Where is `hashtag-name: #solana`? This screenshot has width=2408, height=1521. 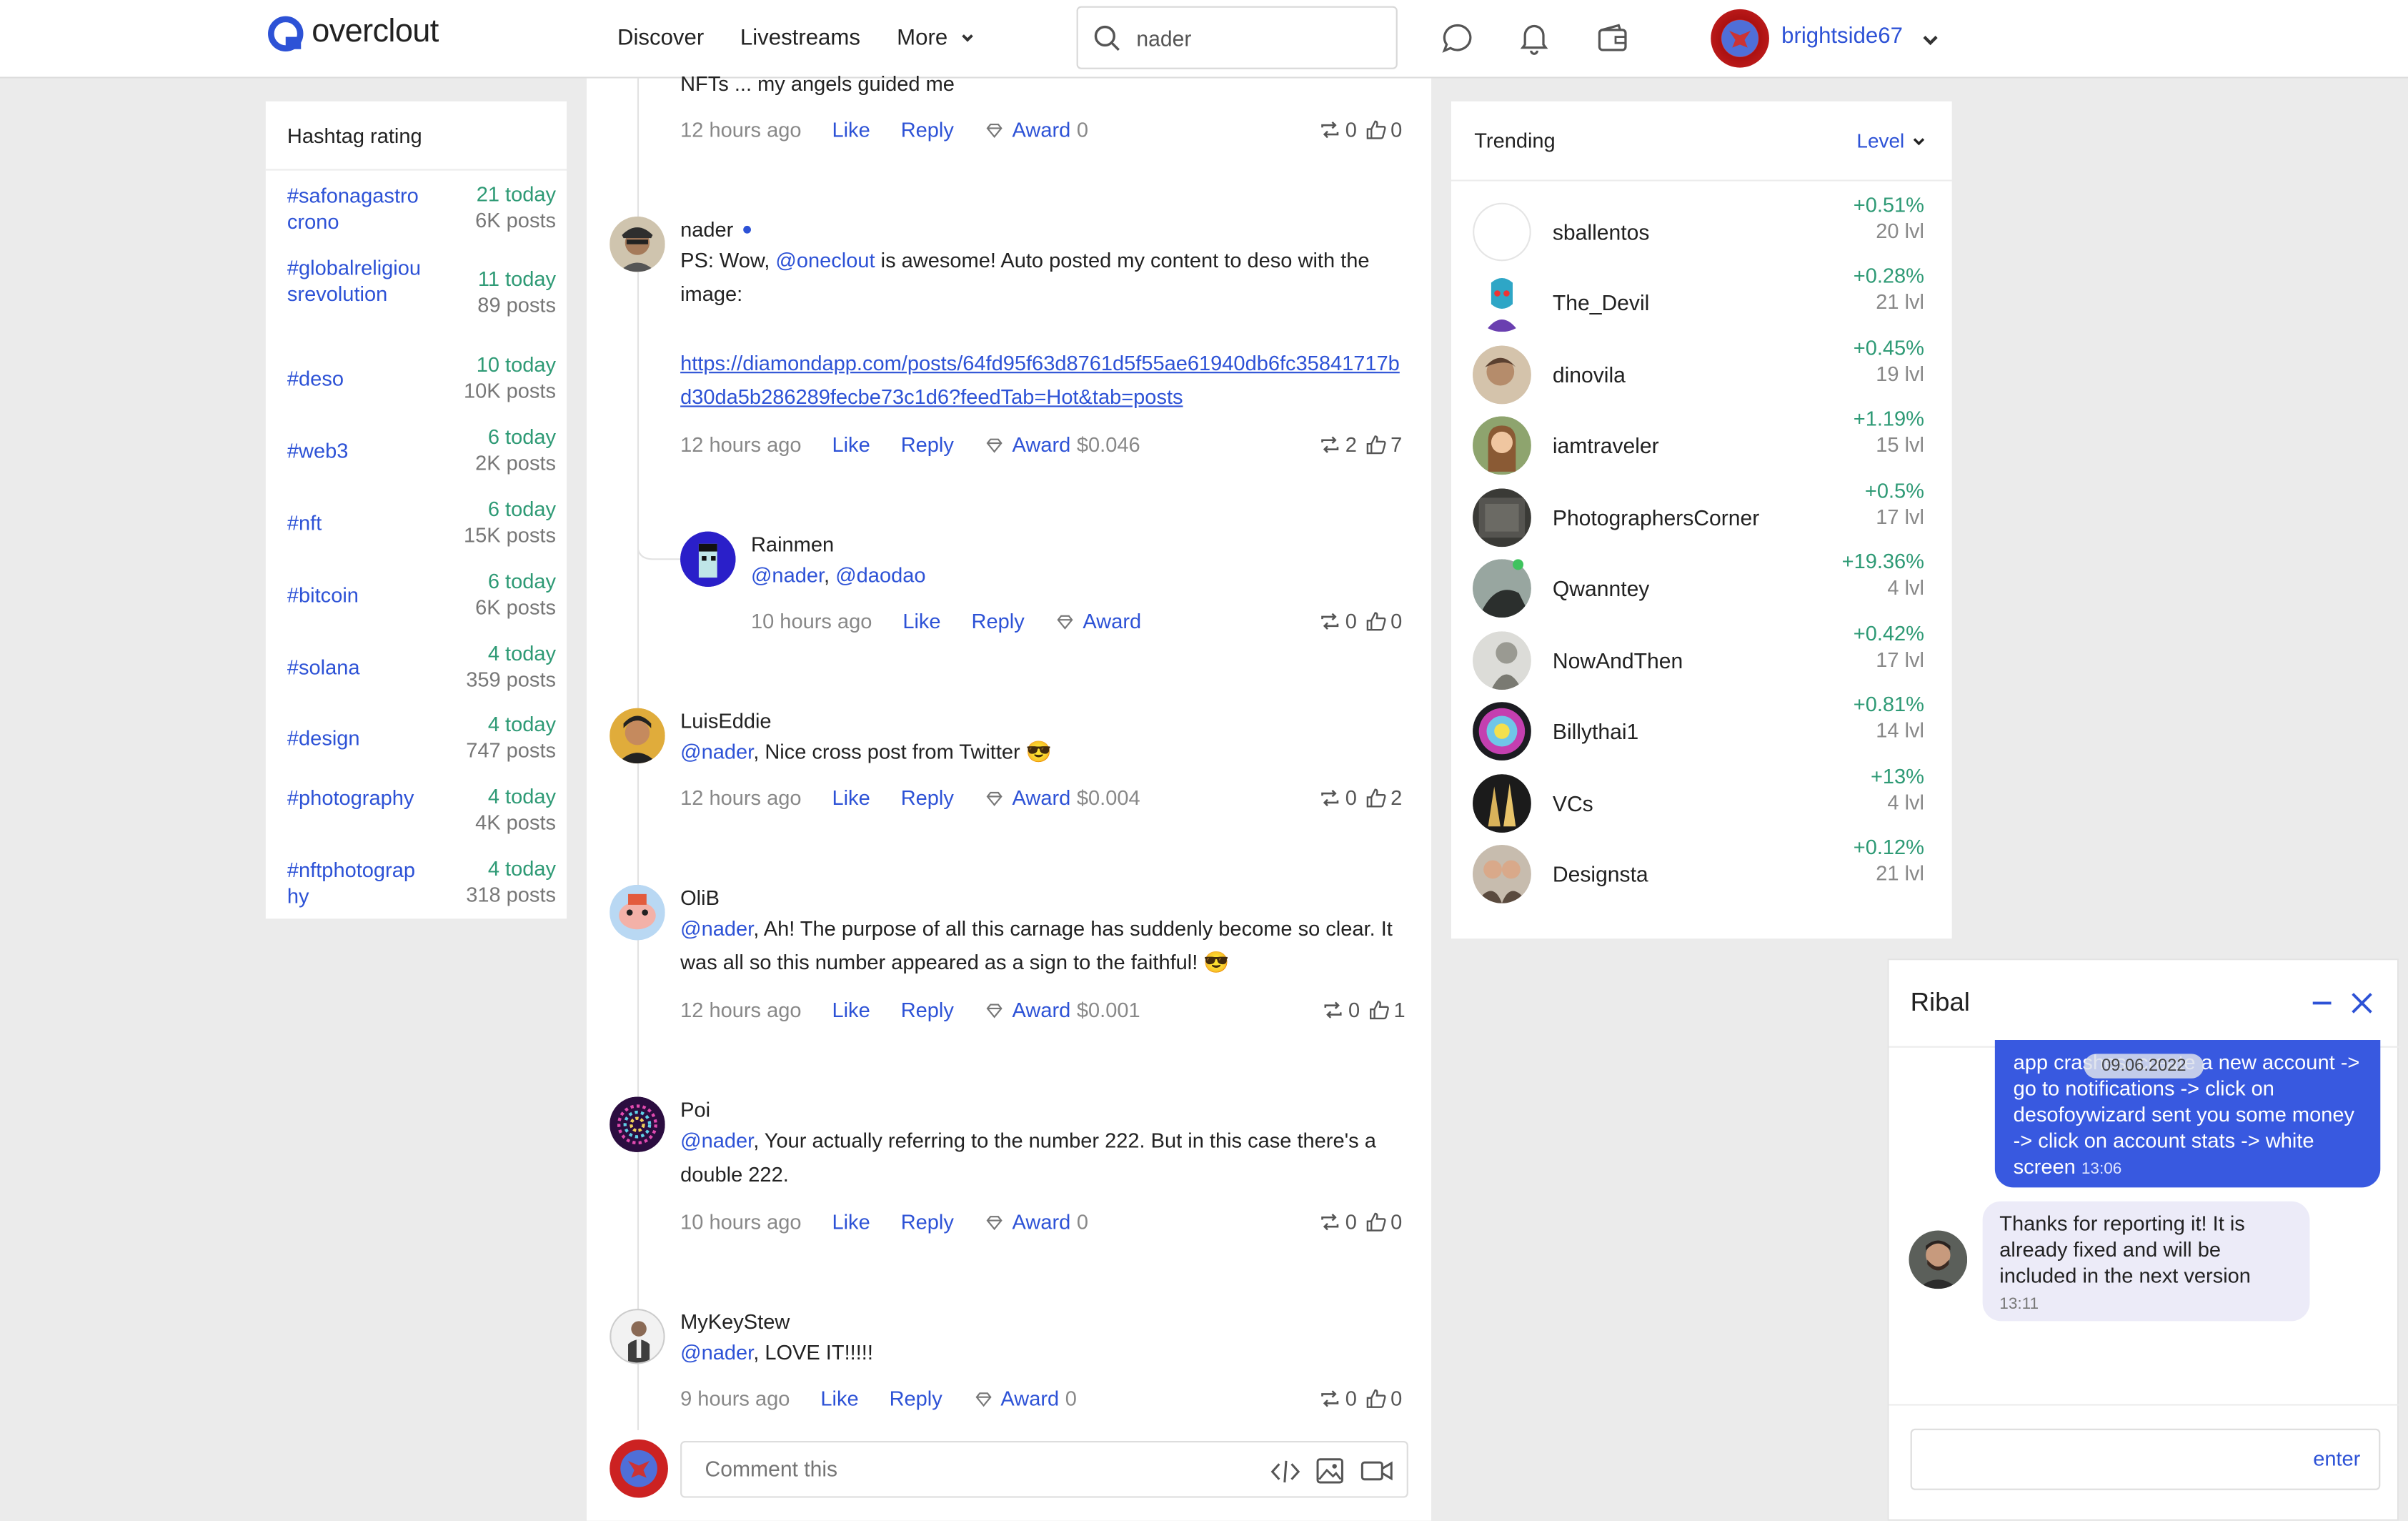
hashtag-name: #solana is located at coordinates (354, 668).